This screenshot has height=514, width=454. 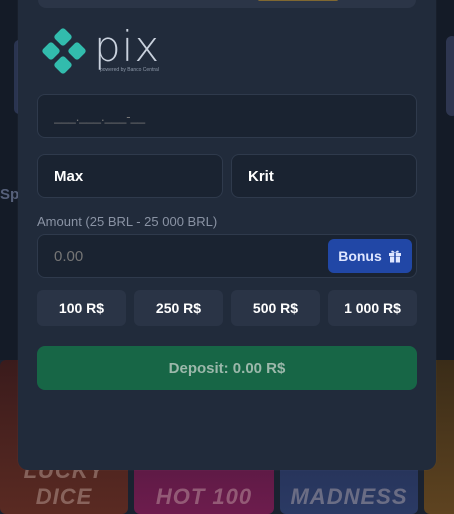 I want to click on bonus-label: Bonus, so click(x=360, y=256).